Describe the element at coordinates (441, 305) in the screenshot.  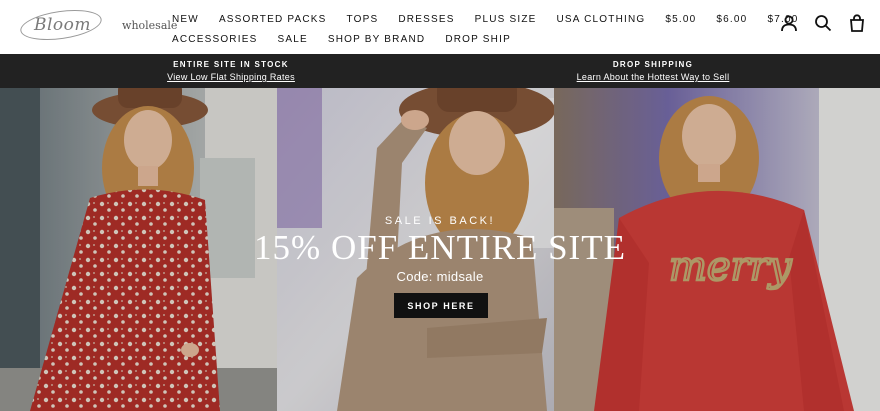
I see `shop-here-button: SHOP HERE` at that location.